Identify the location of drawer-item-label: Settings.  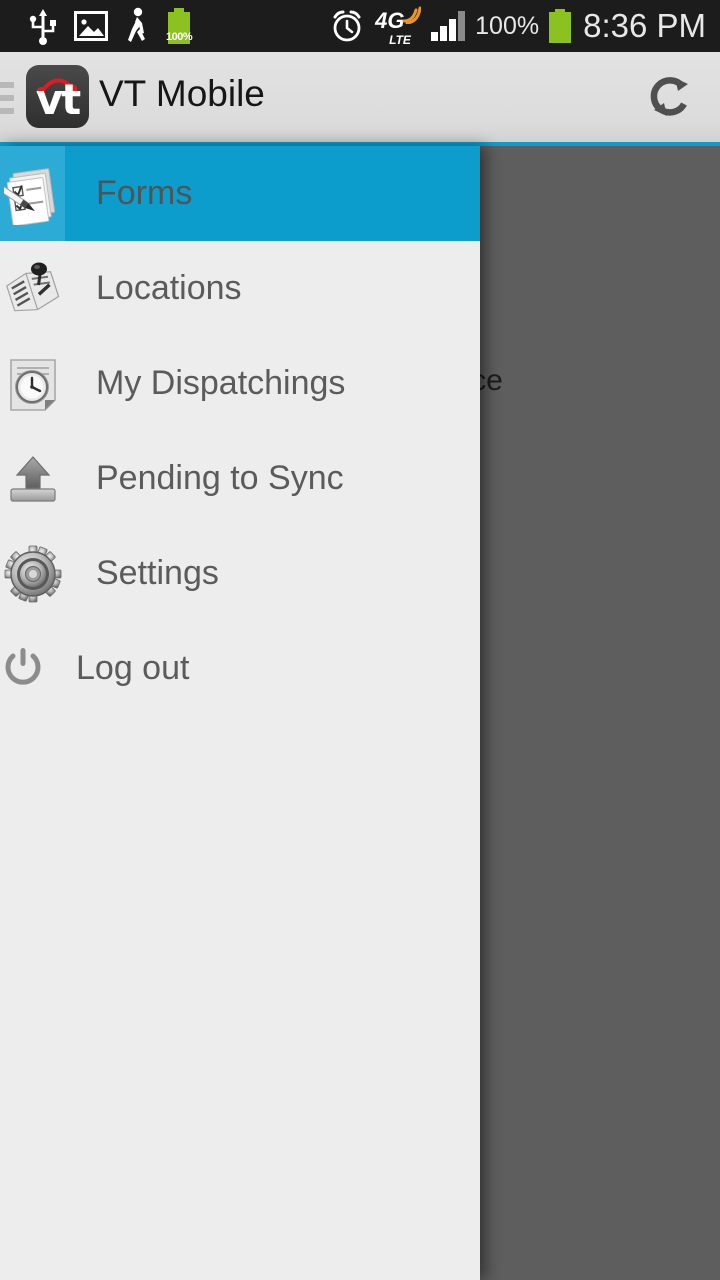
(157, 573).